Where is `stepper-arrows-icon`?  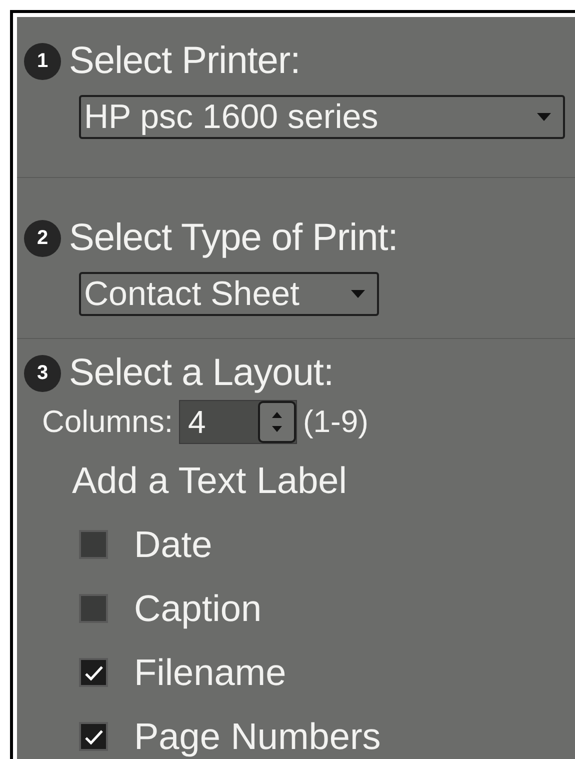 stepper-arrows-icon is located at coordinates (277, 422).